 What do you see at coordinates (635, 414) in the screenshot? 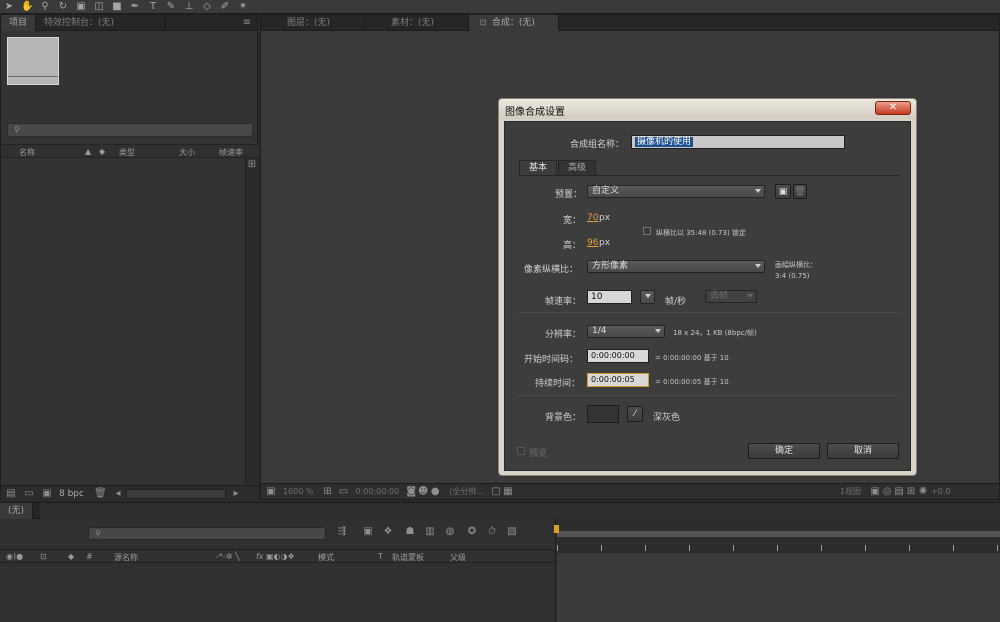
I see `eyedropper-button: ⁄` at bounding box center [635, 414].